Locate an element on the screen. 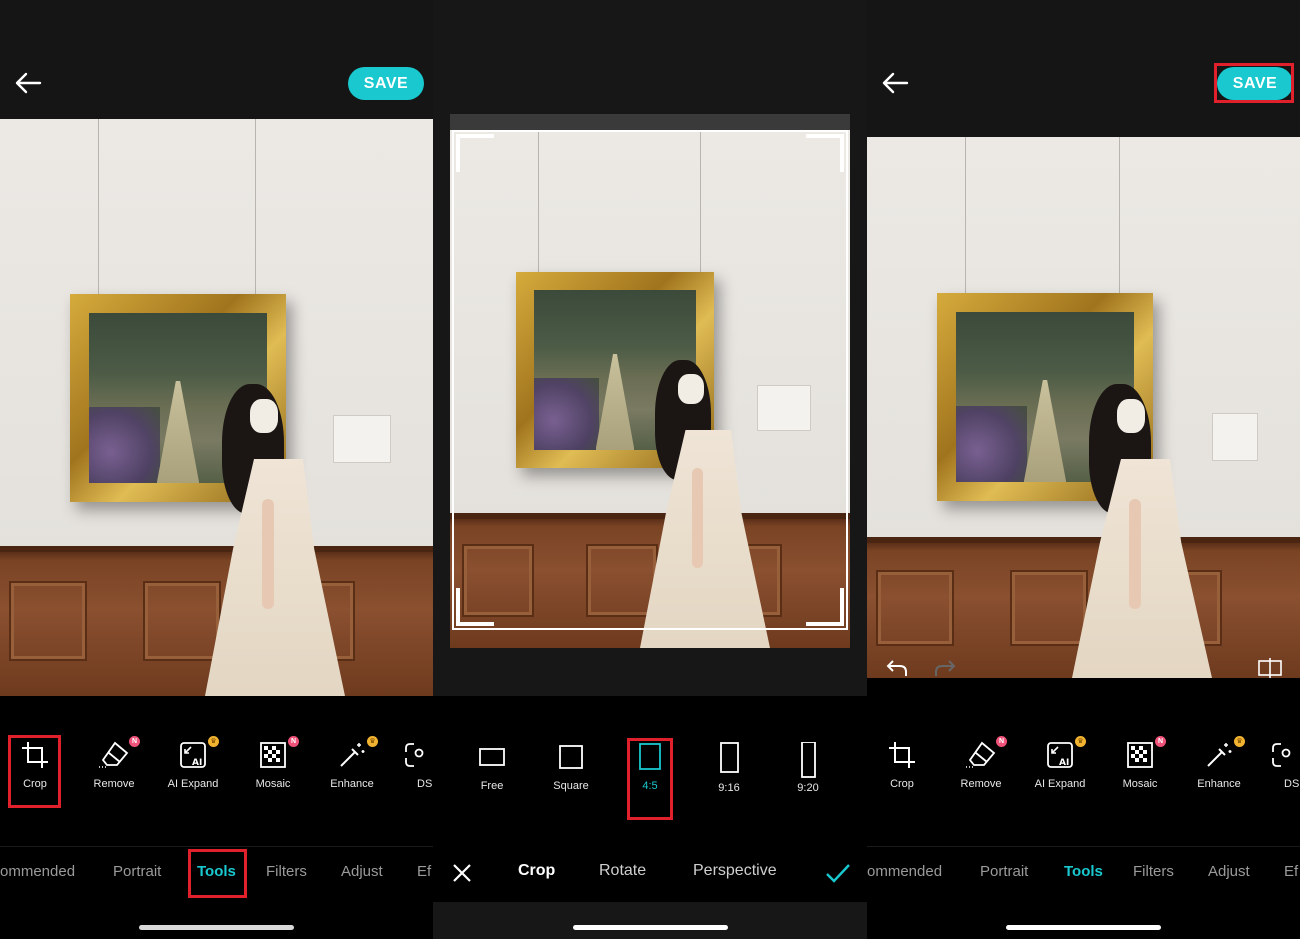 This screenshot has height=939, width=1300. ratio-9-20: 9:20 is located at coordinates (808, 771).